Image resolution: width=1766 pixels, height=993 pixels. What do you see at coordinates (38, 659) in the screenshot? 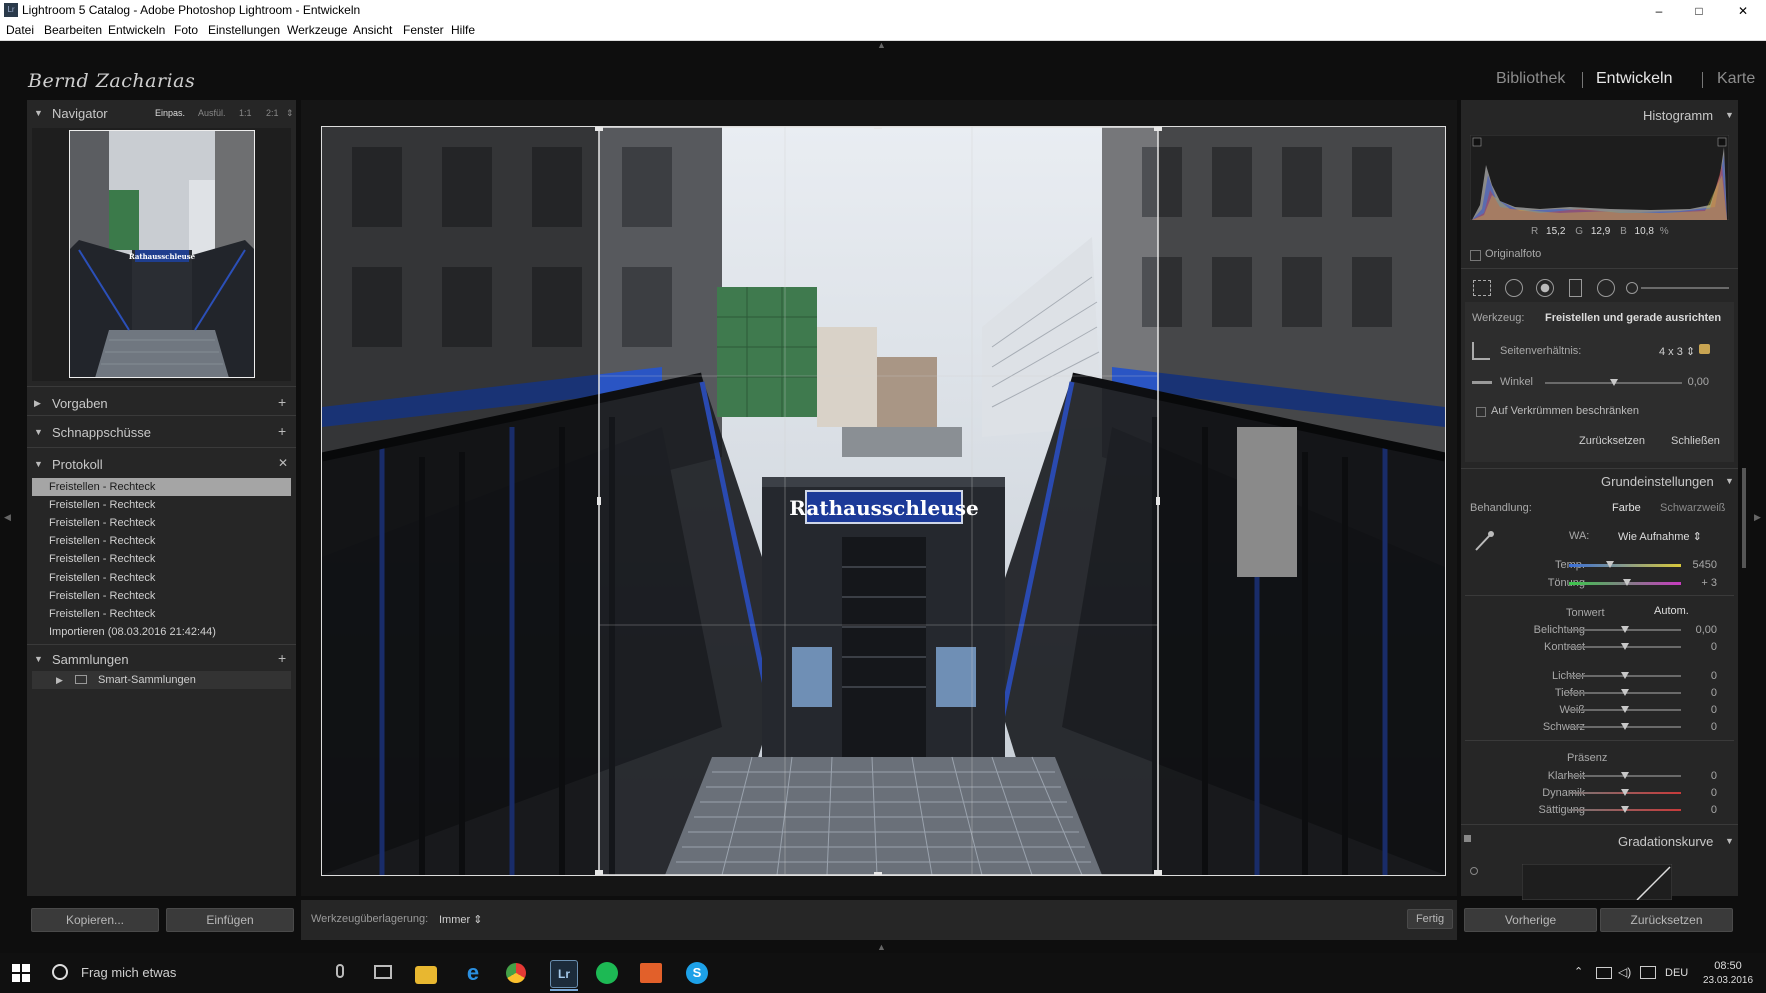
I see `collections-collapse-icon: ▼` at bounding box center [38, 659].